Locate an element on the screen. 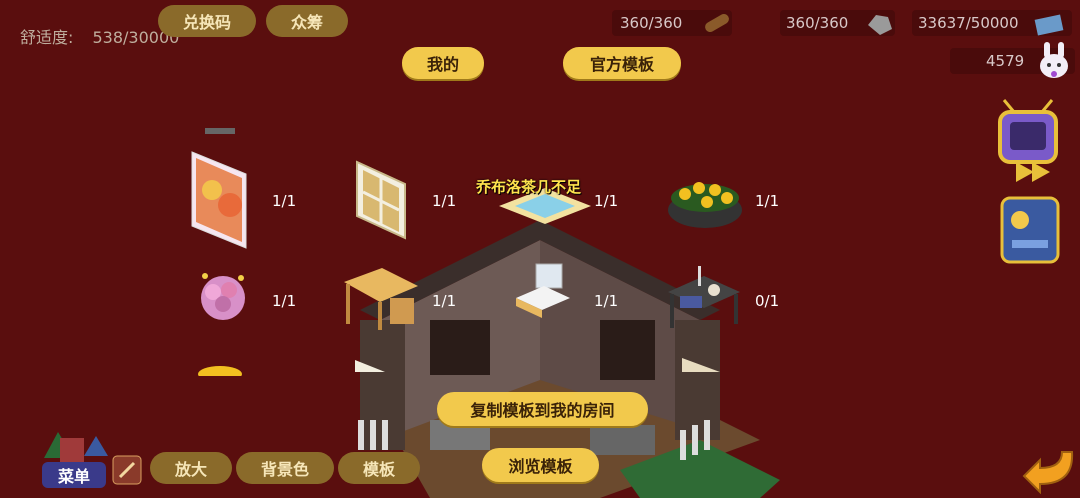  partial-item-gold is located at coordinates (220, 371).